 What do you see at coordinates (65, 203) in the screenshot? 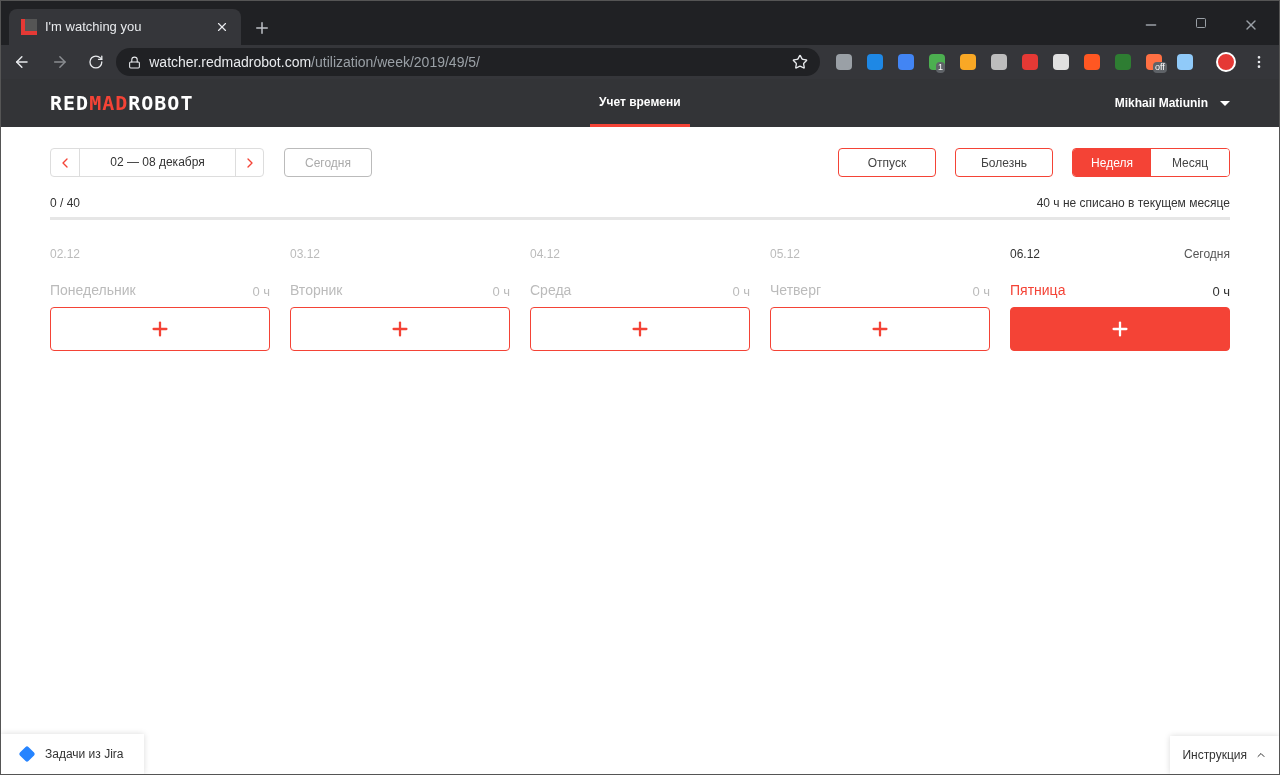
I see `hours-reading: 0 / 40` at bounding box center [65, 203].